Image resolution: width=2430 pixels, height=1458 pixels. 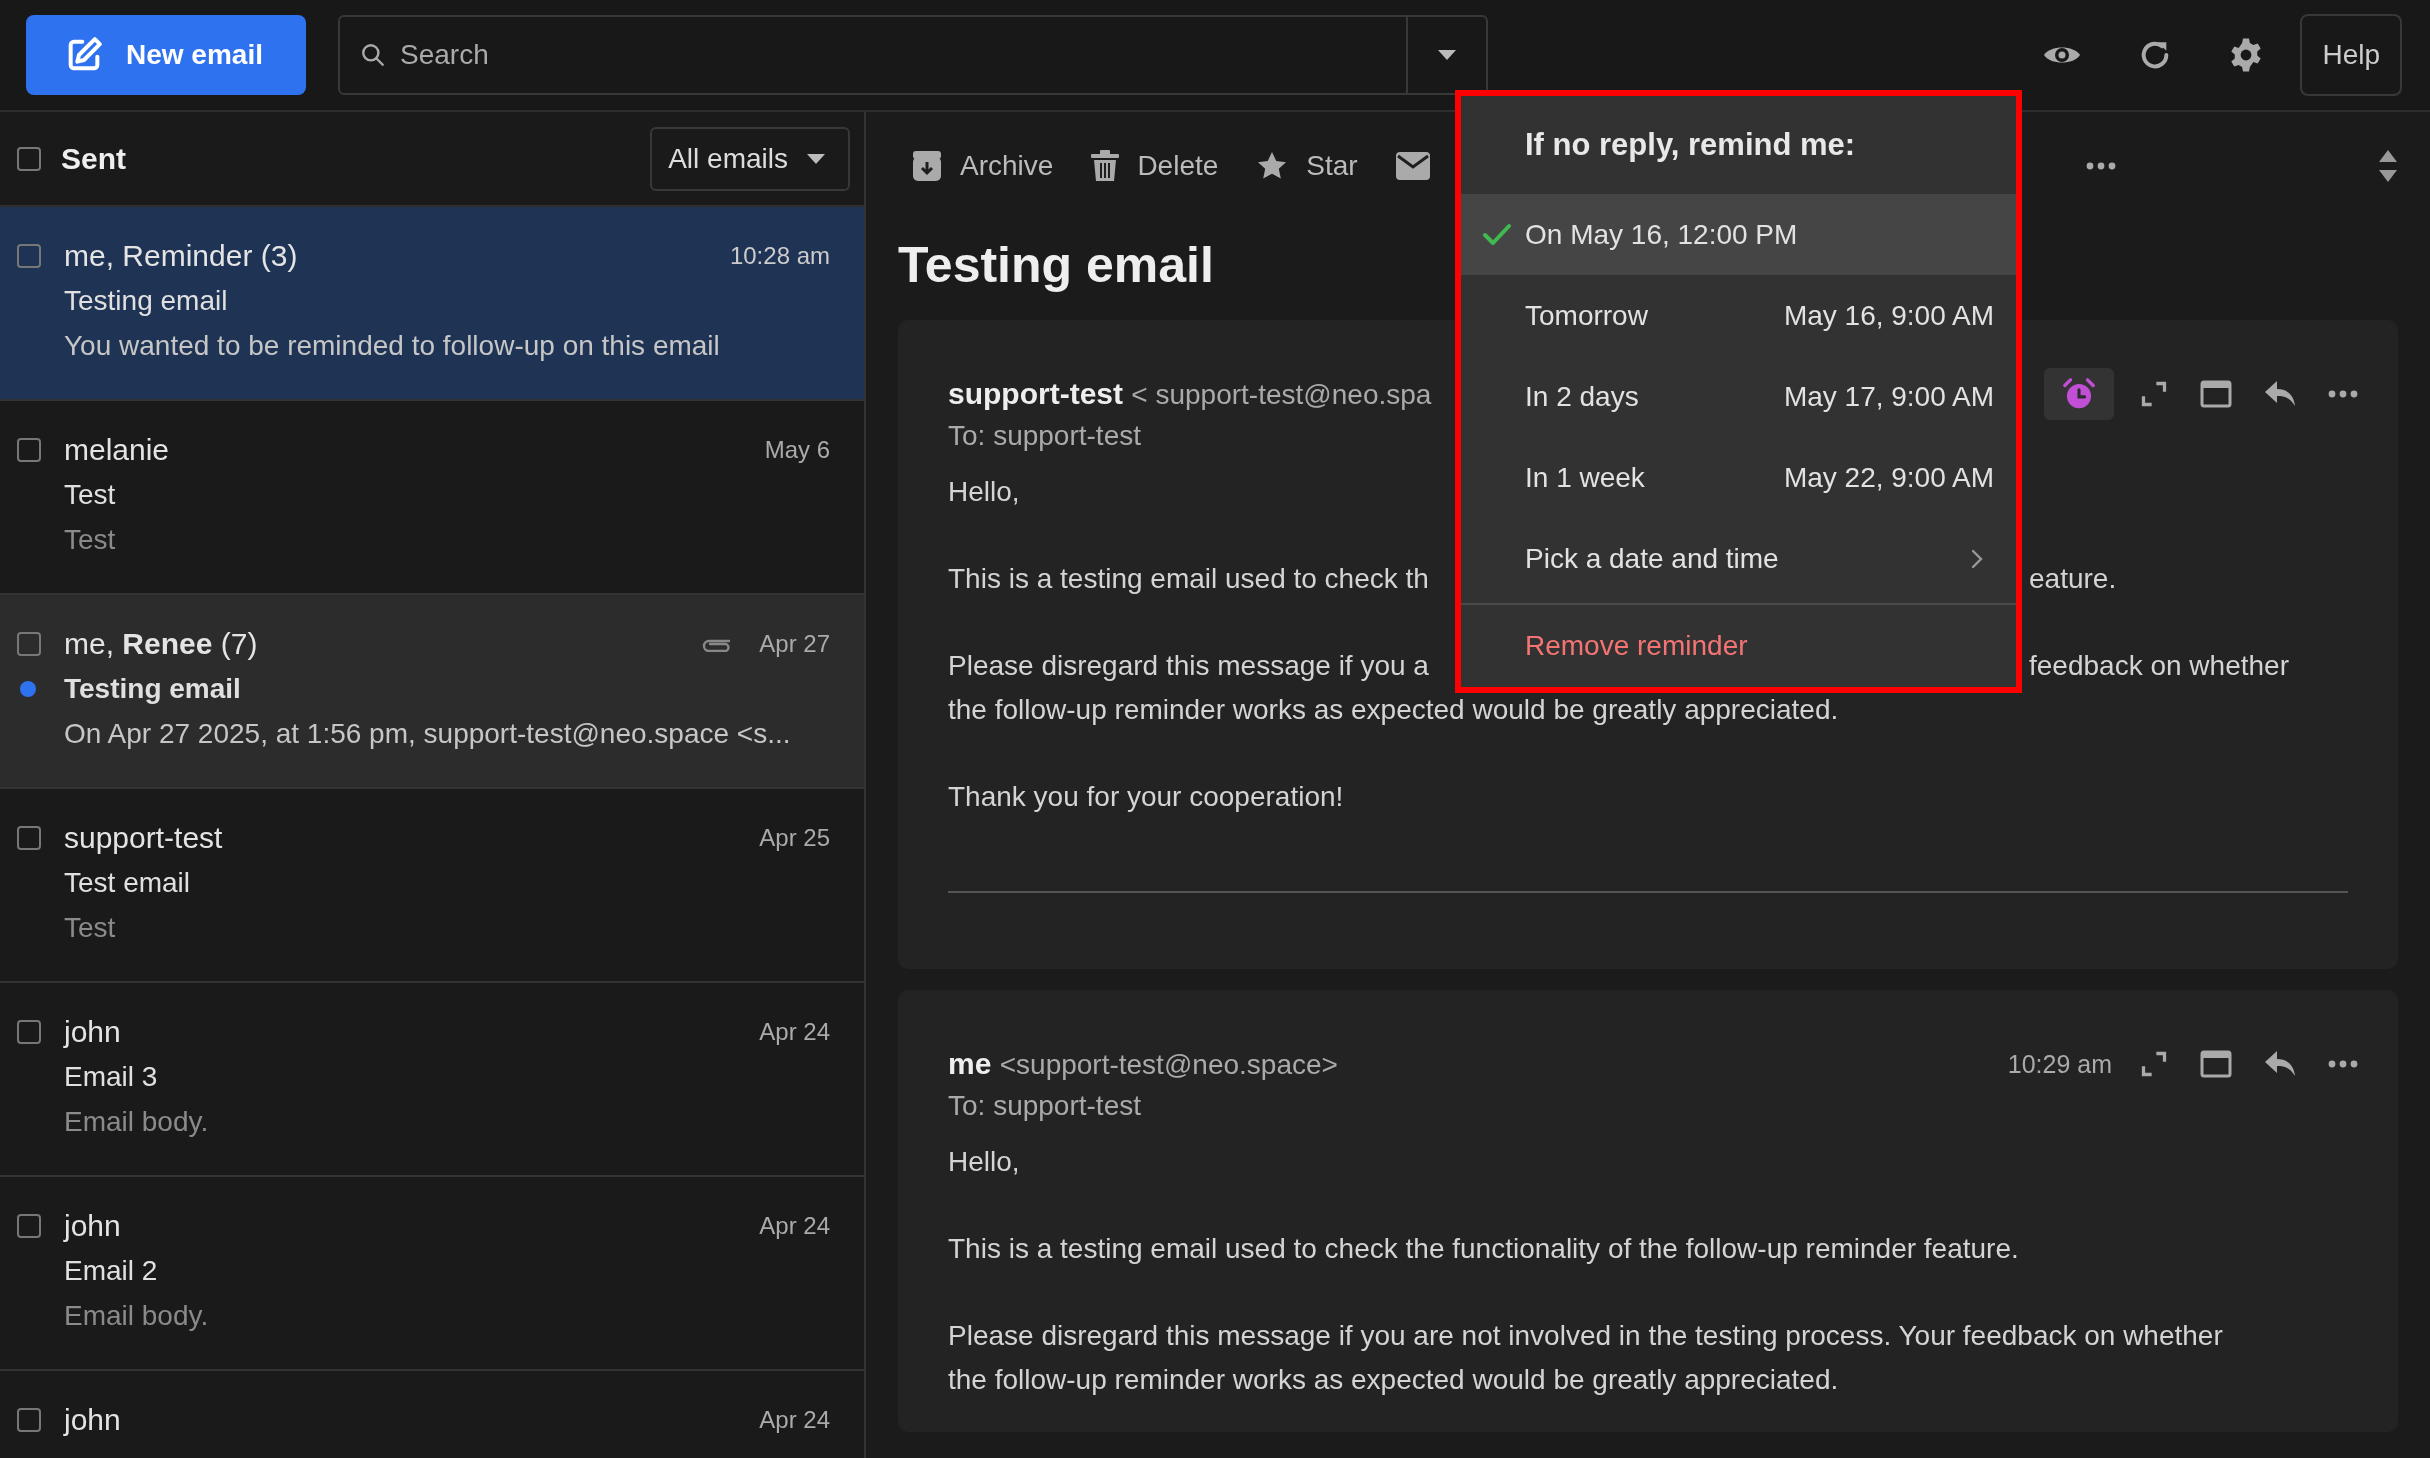 What do you see at coordinates (2159, 666) in the screenshot?
I see `body-text: feedback on whether` at bounding box center [2159, 666].